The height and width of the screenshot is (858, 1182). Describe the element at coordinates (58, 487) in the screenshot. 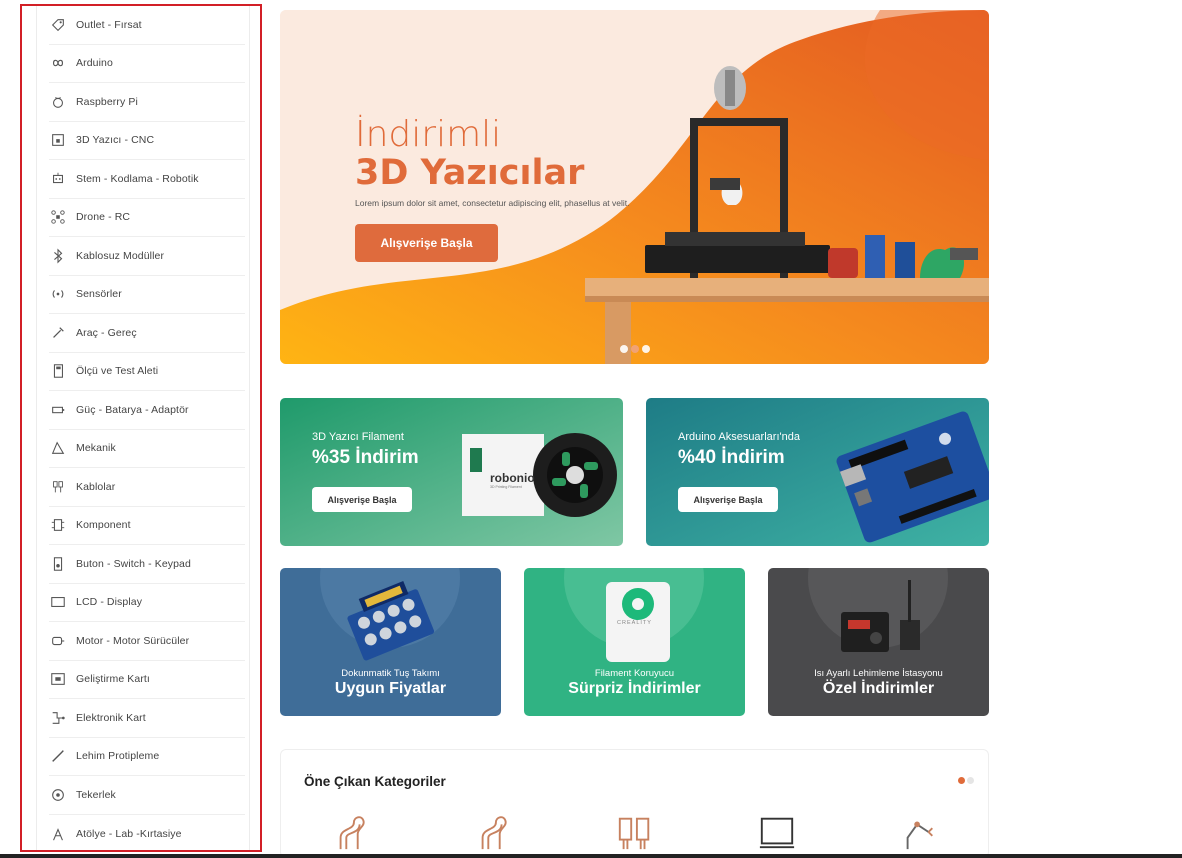

I see `cable-icon` at that location.